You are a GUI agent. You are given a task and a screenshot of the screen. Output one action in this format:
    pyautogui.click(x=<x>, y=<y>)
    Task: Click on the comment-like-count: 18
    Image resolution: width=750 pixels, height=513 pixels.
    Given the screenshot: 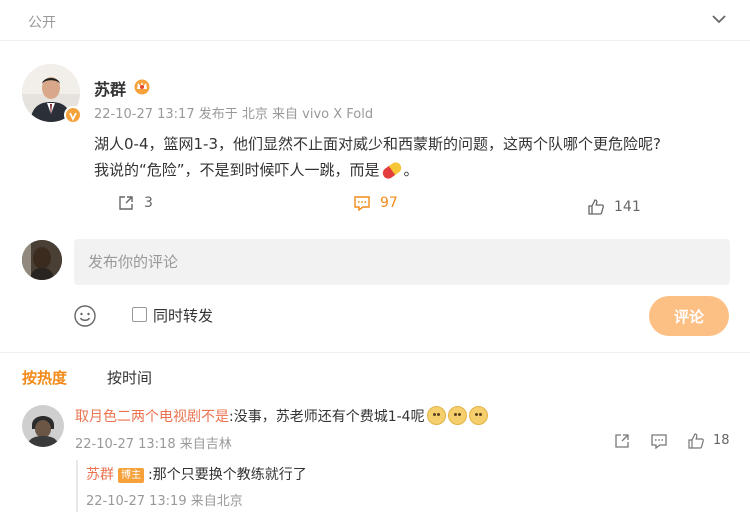 What is the action you would take?
    pyautogui.click(x=721, y=440)
    